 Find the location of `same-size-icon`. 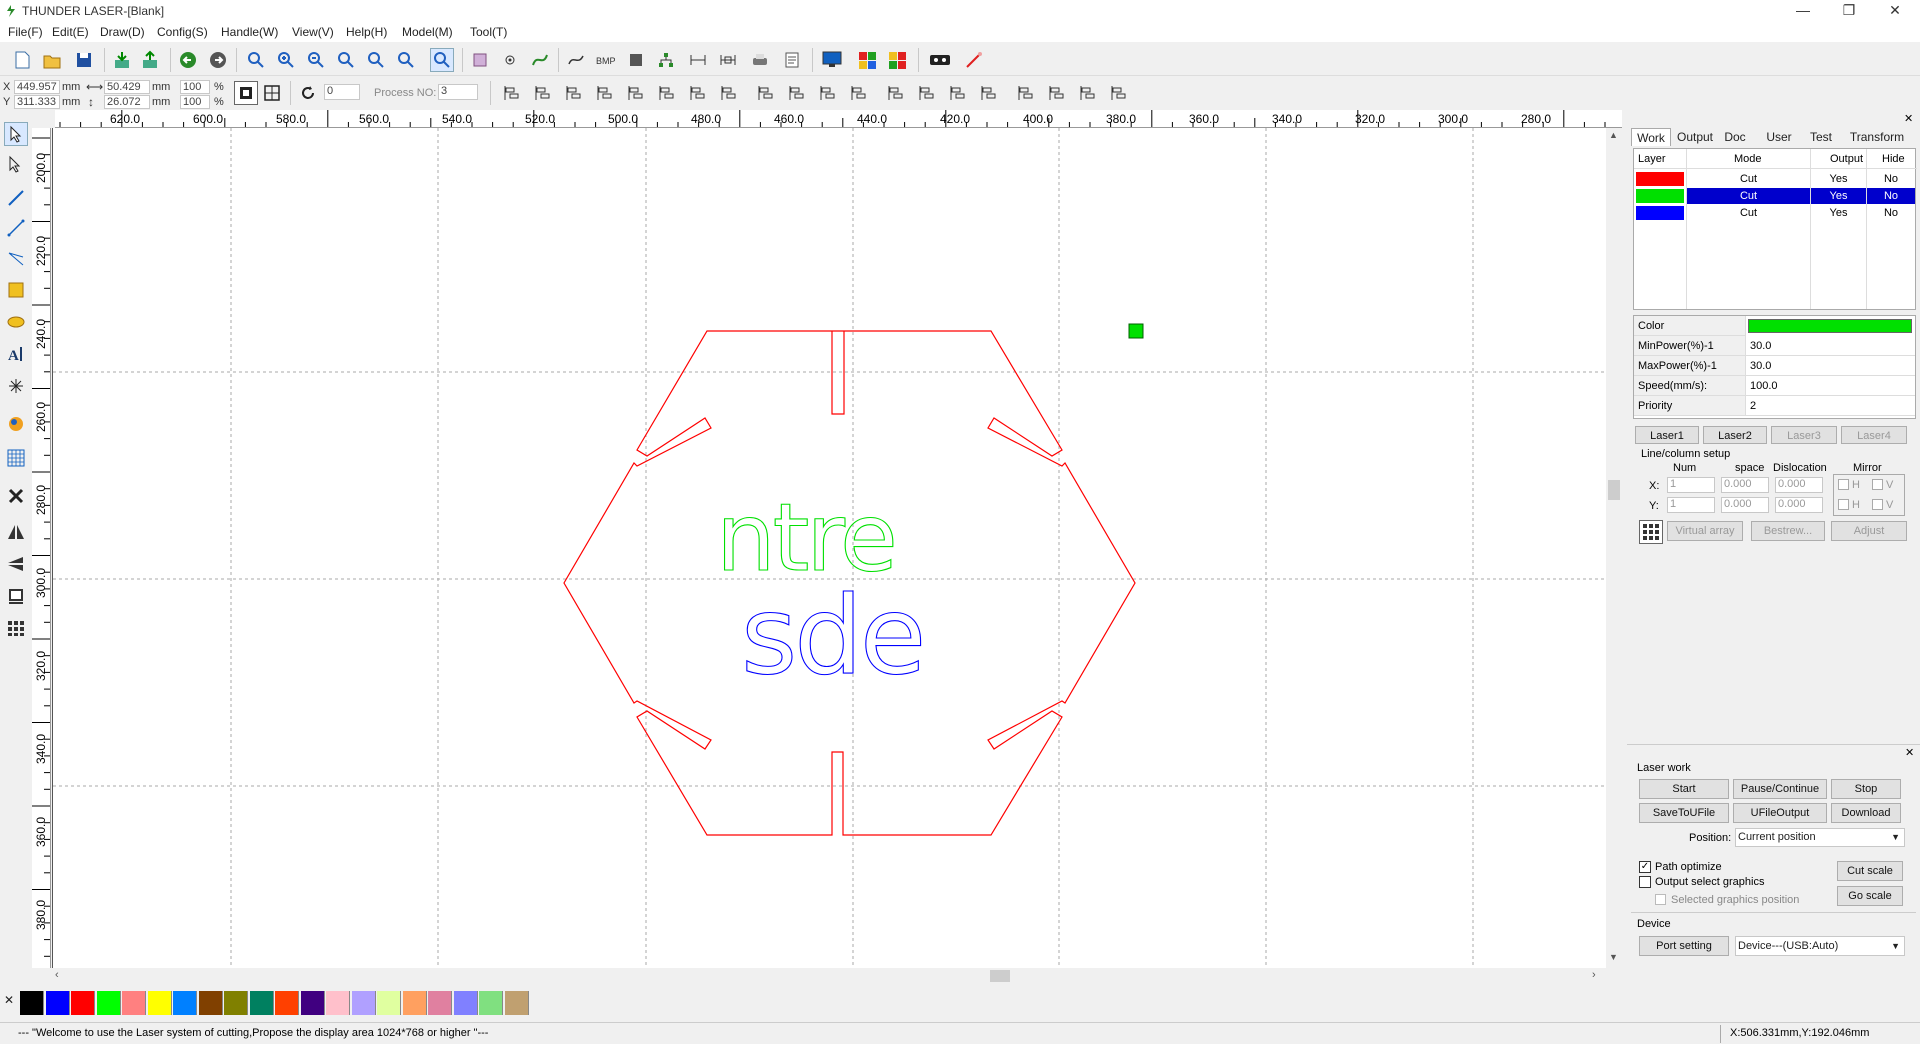

same-size-icon is located at coordinates (828, 93).